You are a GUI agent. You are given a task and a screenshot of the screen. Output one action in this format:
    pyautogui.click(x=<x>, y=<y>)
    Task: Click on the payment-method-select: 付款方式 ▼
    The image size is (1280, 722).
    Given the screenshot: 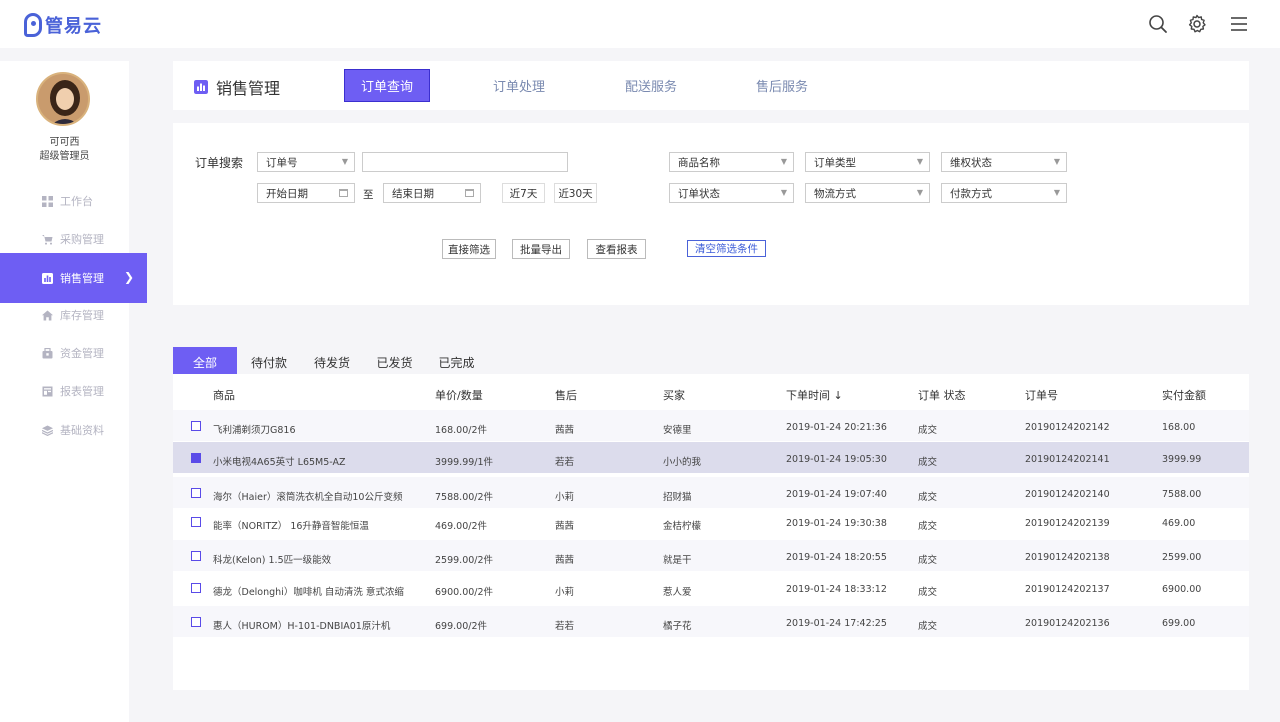 What is the action you would take?
    pyautogui.click(x=1004, y=193)
    